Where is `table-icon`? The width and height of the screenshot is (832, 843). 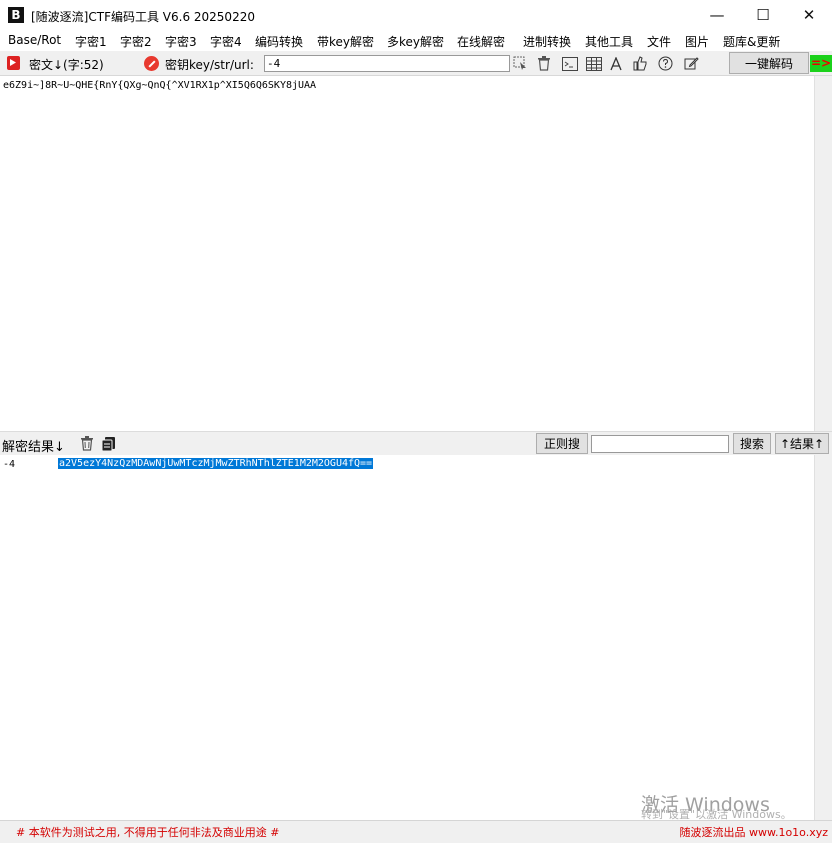 table-icon is located at coordinates (594, 63).